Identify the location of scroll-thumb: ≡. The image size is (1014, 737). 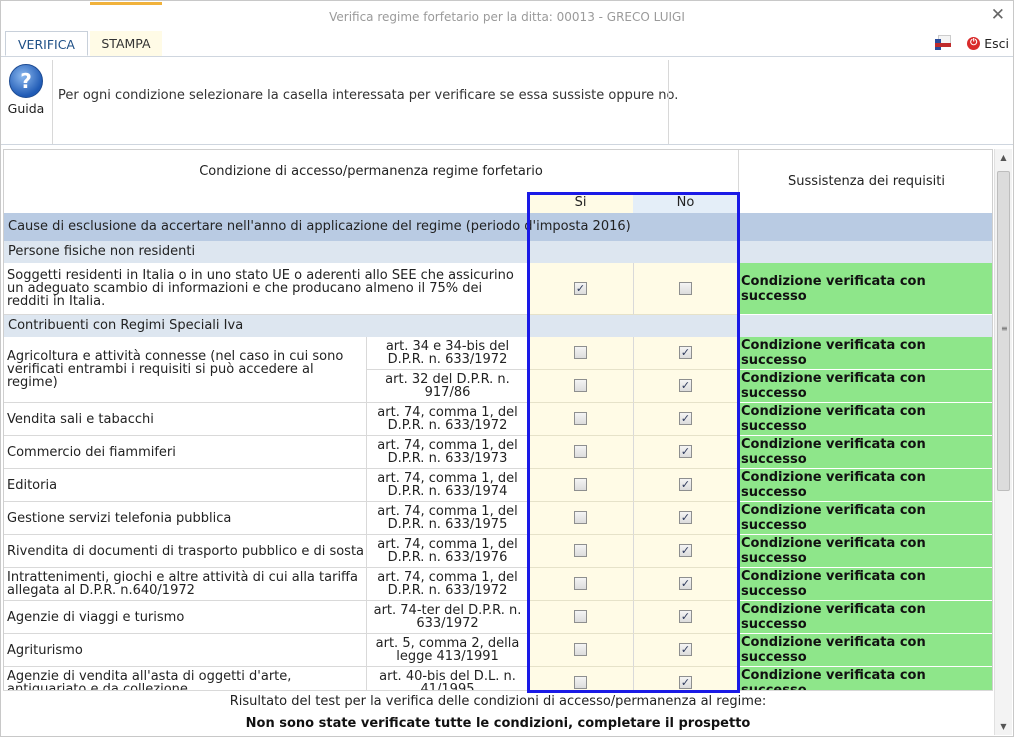
(1003, 331).